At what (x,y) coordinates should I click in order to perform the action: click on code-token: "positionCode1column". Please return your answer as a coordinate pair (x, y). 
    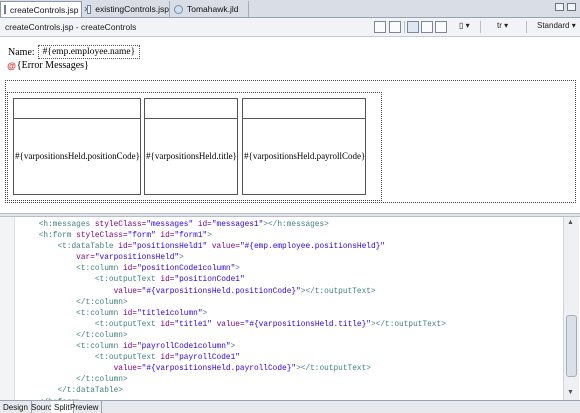
    Looking at the image, I should click on (186, 269).